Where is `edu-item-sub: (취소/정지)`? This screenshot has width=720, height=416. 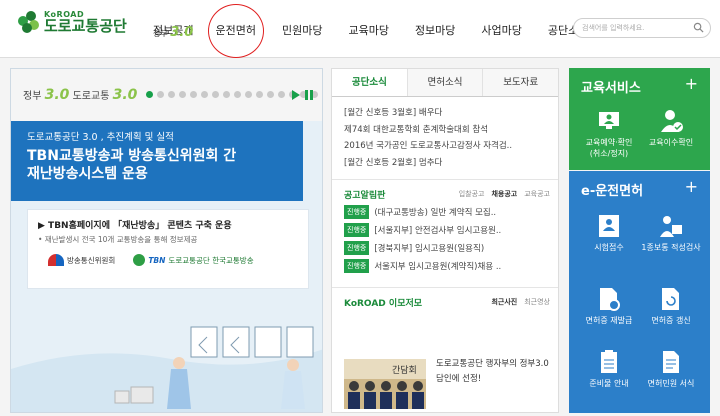
edu-item-sub: (취소/정지) is located at coordinates (609, 153).